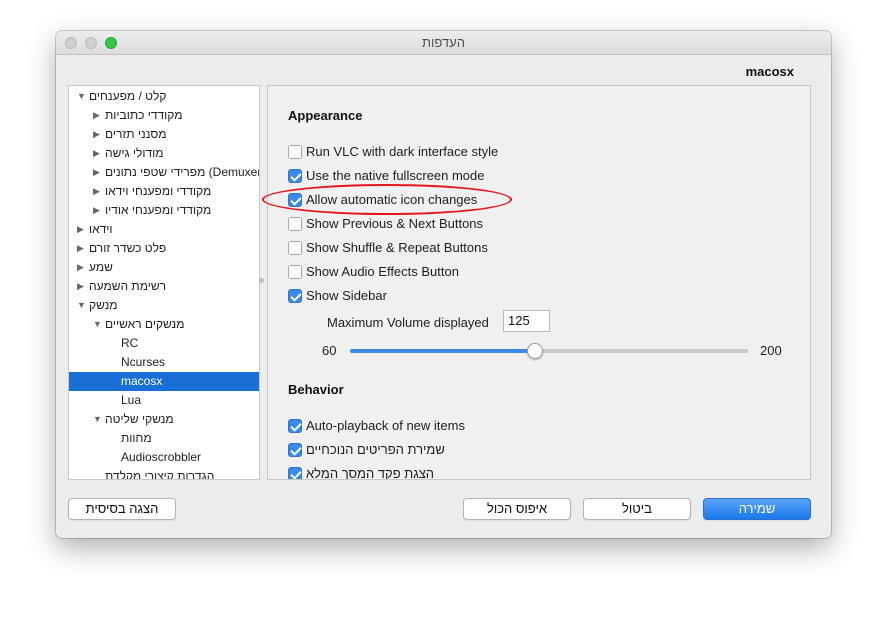 The image size is (887, 619). What do you see at coordinates (382, 271) in the screenshot?
I see `option-label: Show Audio Effects Button` at bounding box center [382, 271].